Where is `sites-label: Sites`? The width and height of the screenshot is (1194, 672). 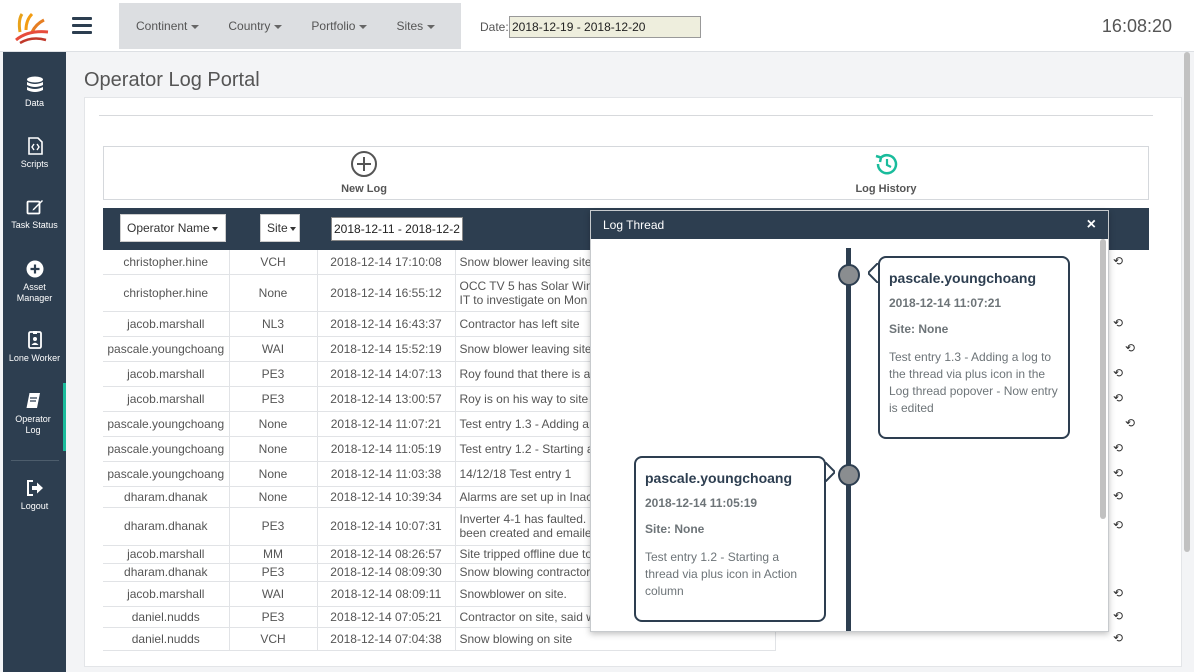
sites-label: Sites is located at coordinates (410, 26).